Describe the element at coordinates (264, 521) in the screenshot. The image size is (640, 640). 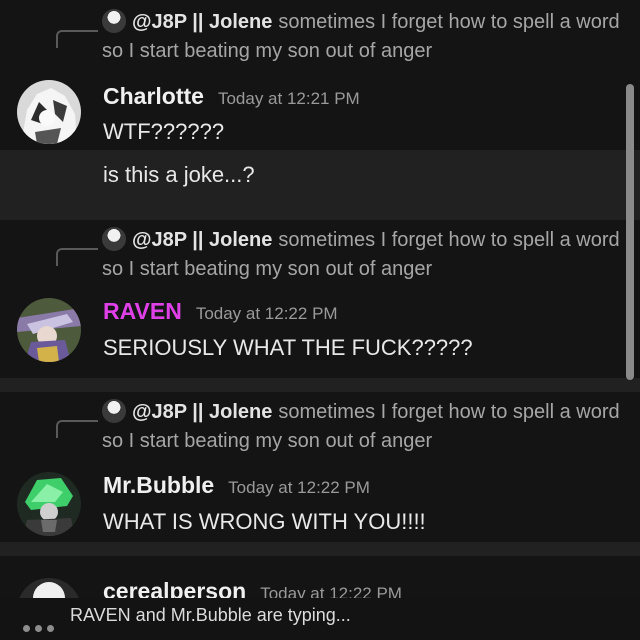
I see `message-text: WHAT IS WRONG WITH YOU!!!!` at that location.